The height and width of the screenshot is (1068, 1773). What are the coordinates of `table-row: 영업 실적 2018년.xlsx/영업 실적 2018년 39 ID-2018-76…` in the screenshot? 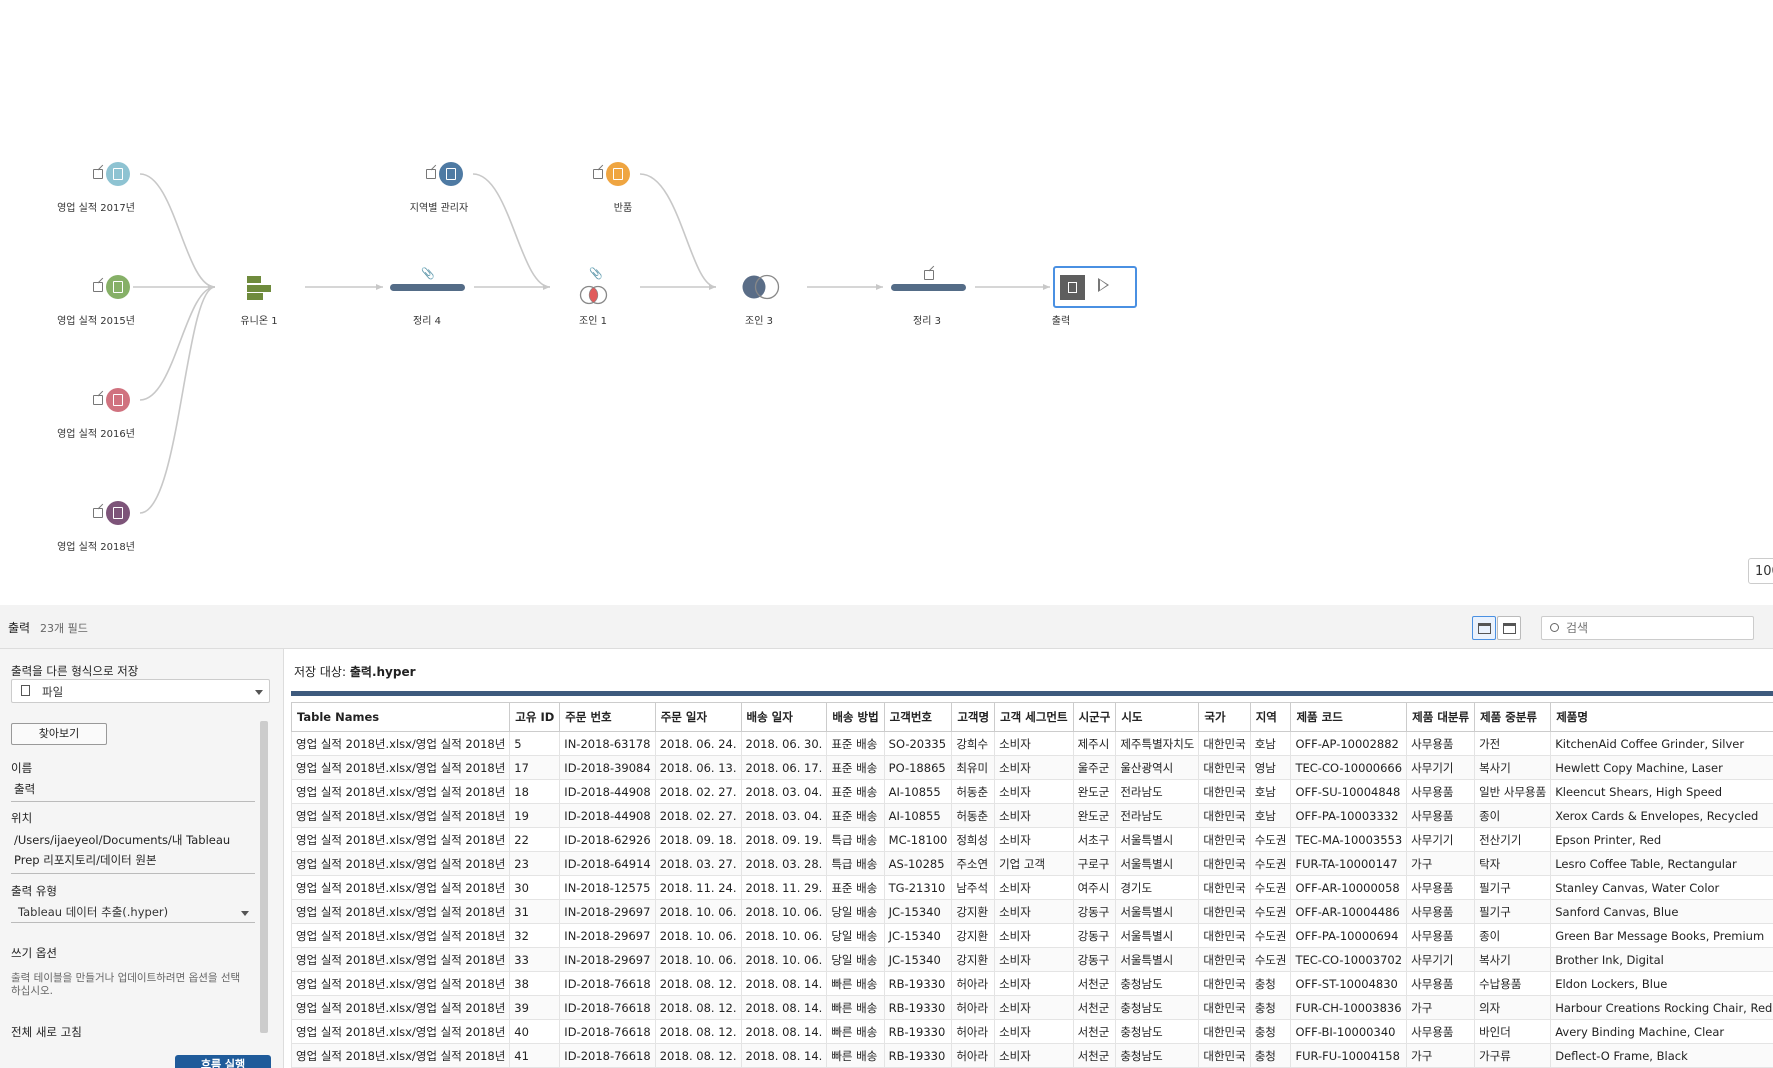 It's located at (1031, 1007).